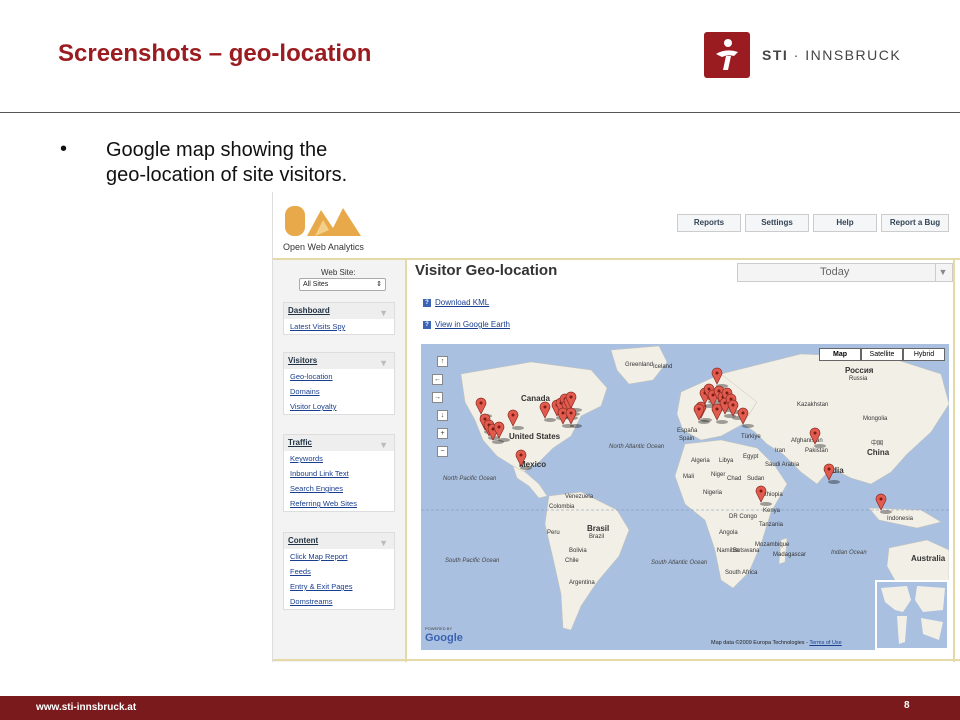 This screenshot has height=720, width=960. I want to click on download-kml-link: ? Download KML, so click(456, 302).